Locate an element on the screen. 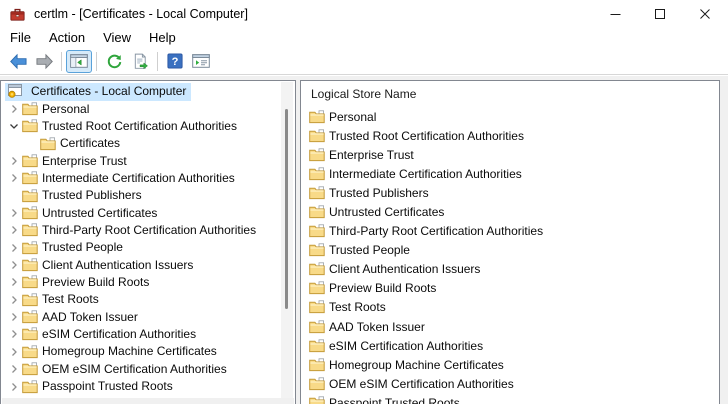  tree-item: Trusted Root Certification Authorities is located at coordinates (141, 126).